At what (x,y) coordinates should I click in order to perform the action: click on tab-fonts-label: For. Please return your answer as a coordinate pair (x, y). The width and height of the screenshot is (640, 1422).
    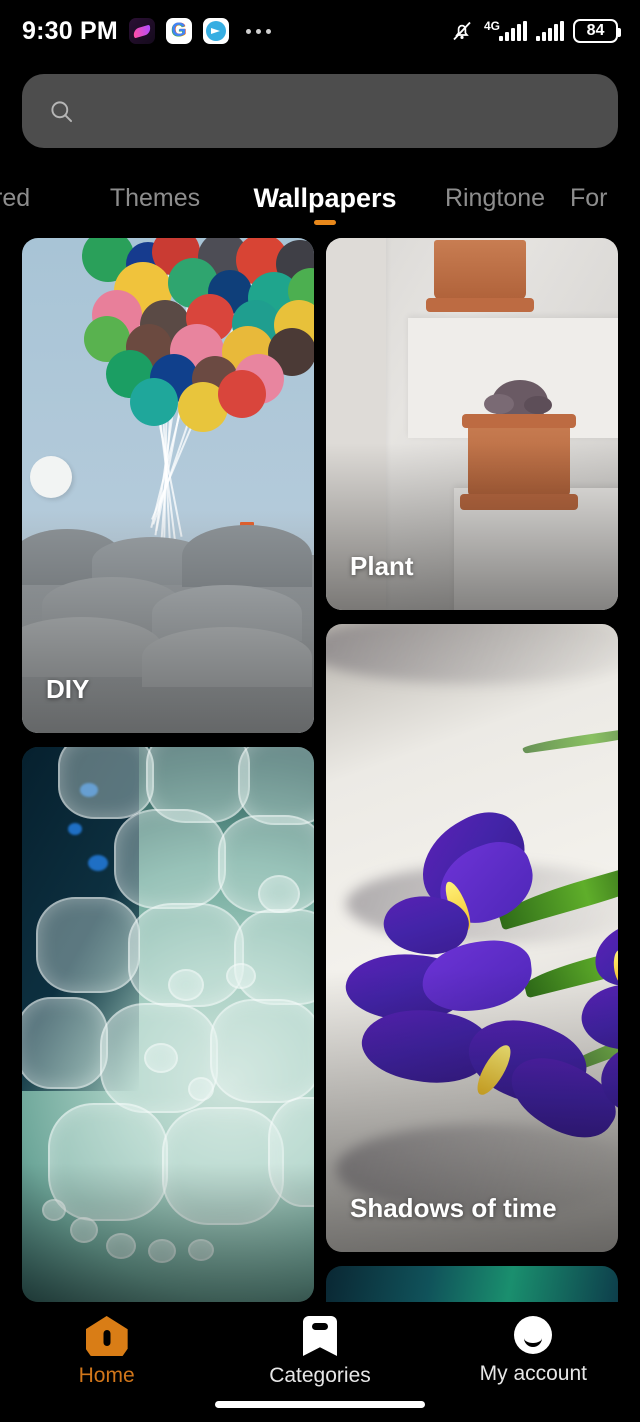
    Looking at the image, I should click on (589, 197).